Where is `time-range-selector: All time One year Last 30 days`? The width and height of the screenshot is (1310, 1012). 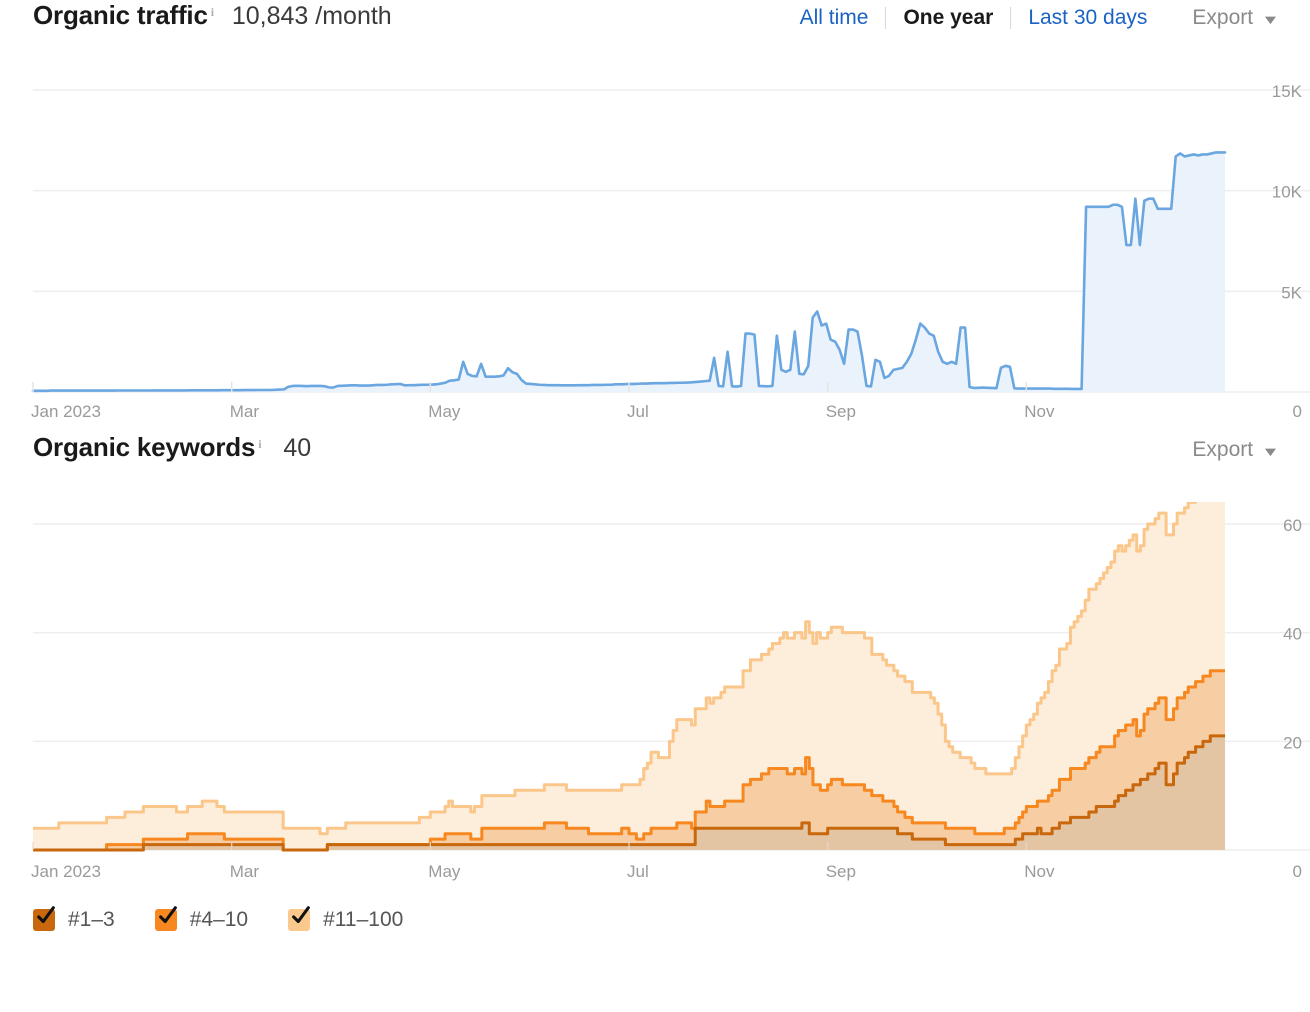 time-range-selector: All time One year Last 30 days is located at coordinates (974, 18).